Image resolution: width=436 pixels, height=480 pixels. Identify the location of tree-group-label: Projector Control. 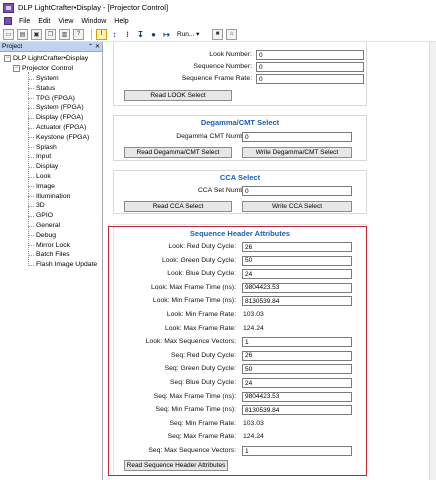
(47, 69).